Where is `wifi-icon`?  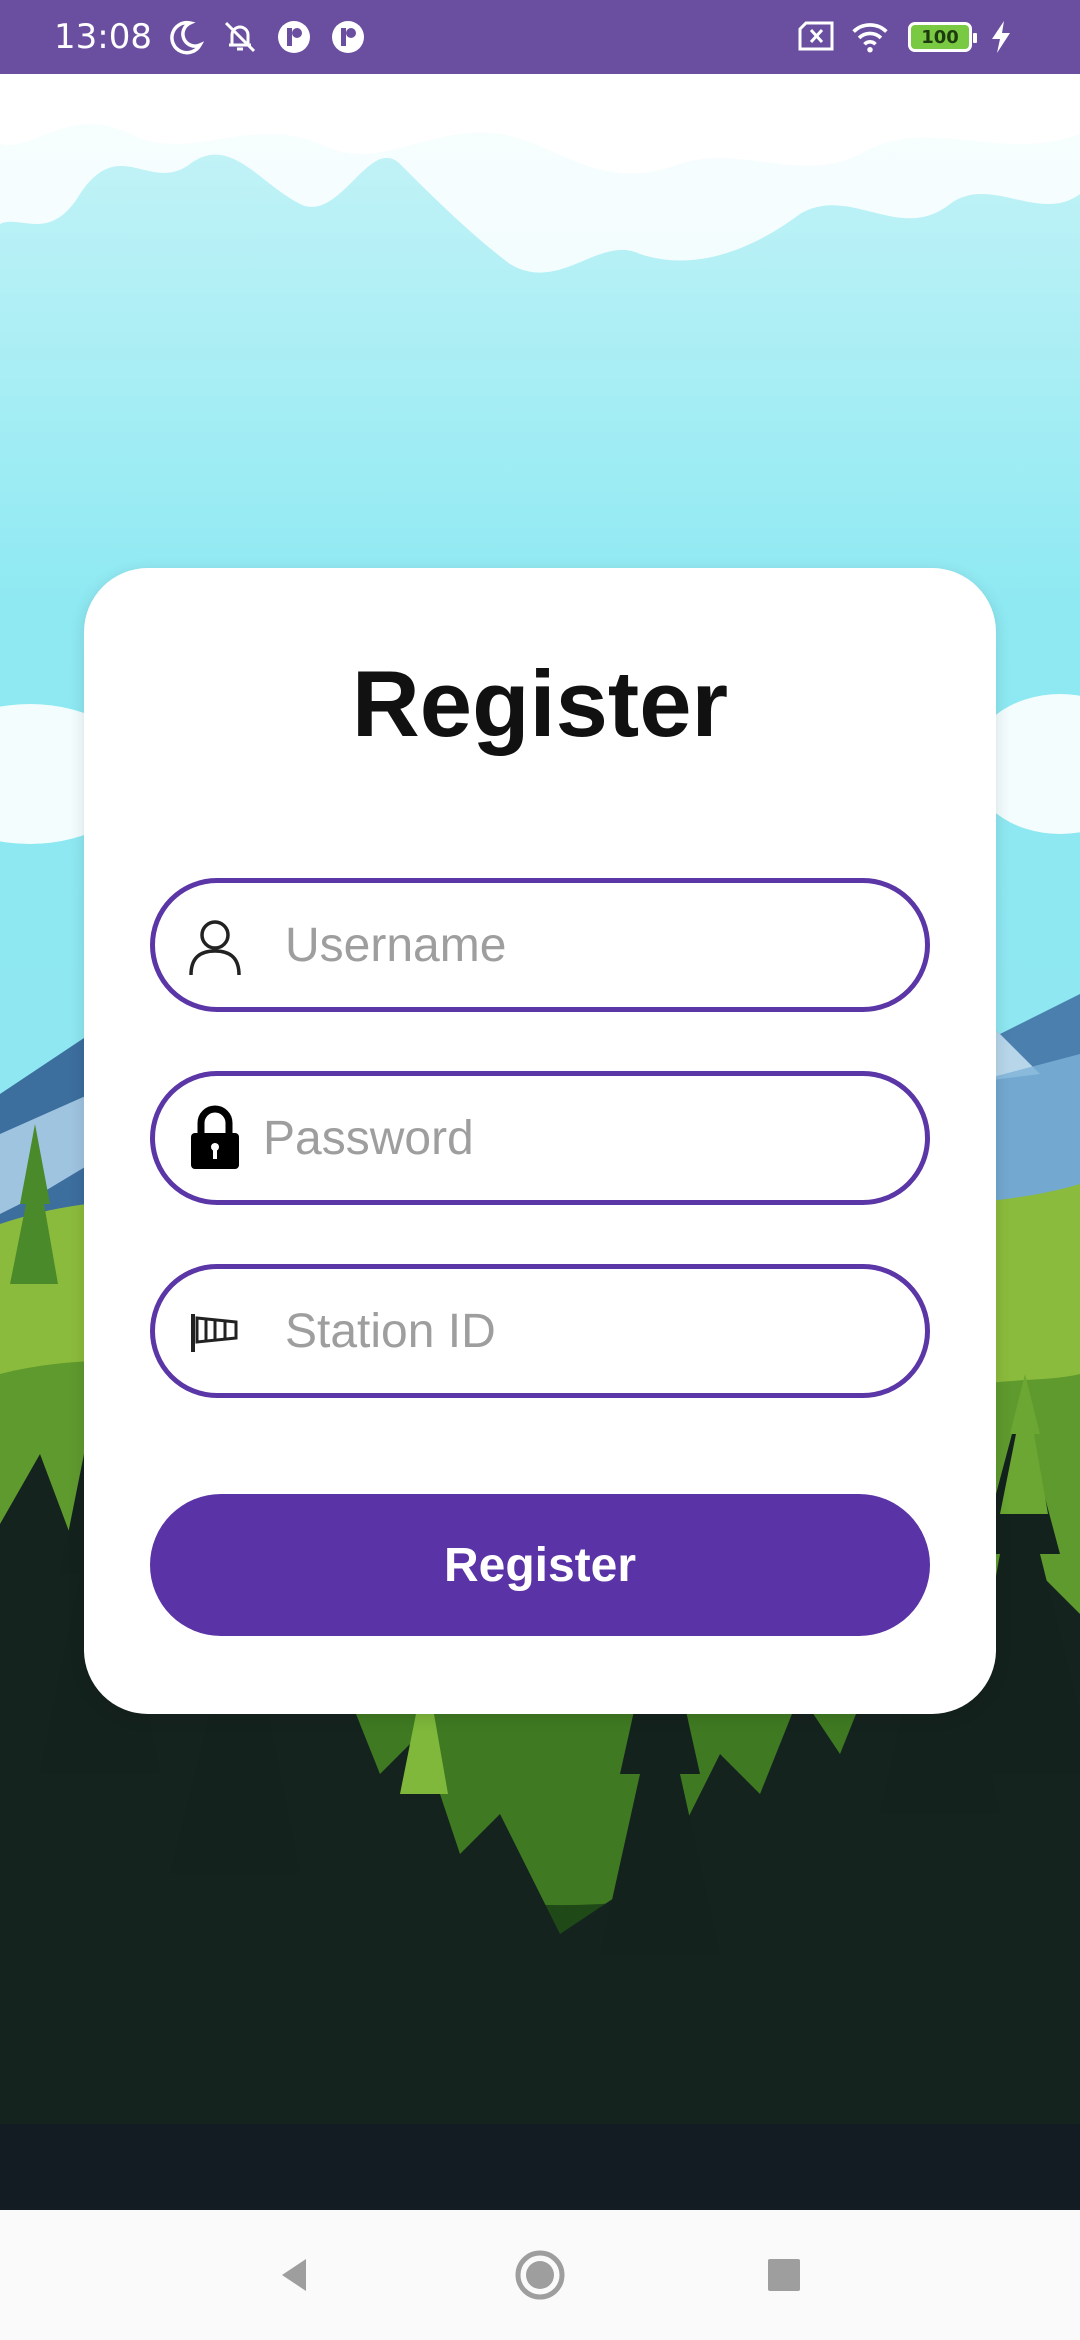
wifi-icon is located at coordinates (870, 37).